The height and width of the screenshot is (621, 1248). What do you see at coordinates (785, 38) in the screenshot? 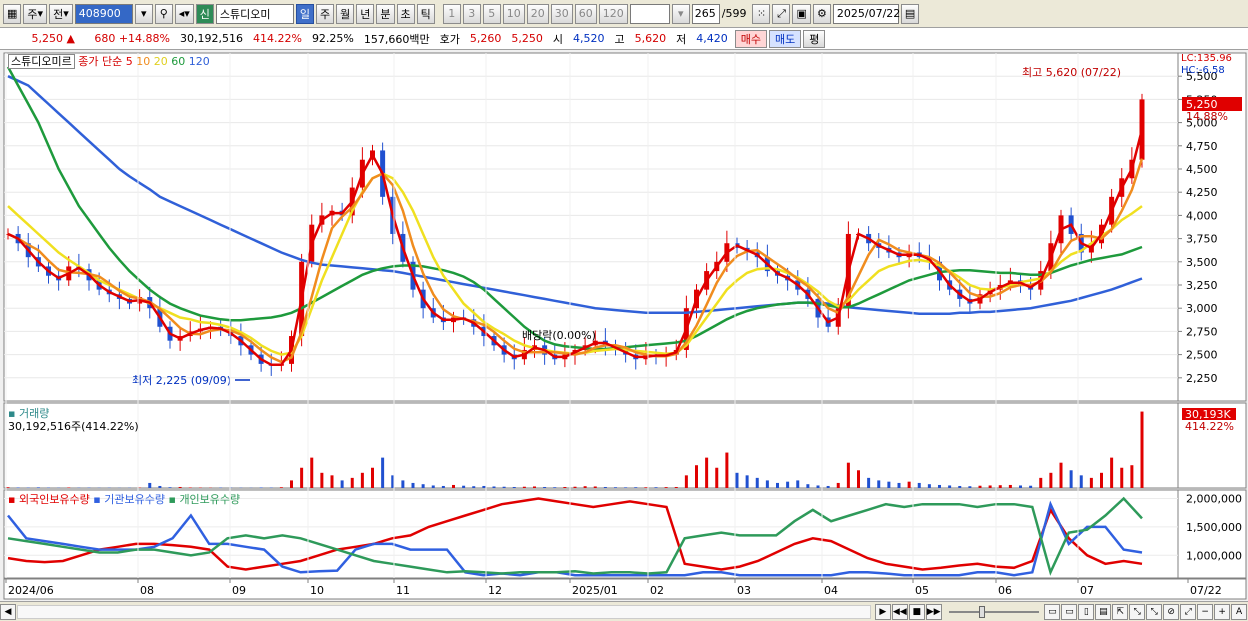
I see `sell-button: 매도` at bounding box center [785, 38].